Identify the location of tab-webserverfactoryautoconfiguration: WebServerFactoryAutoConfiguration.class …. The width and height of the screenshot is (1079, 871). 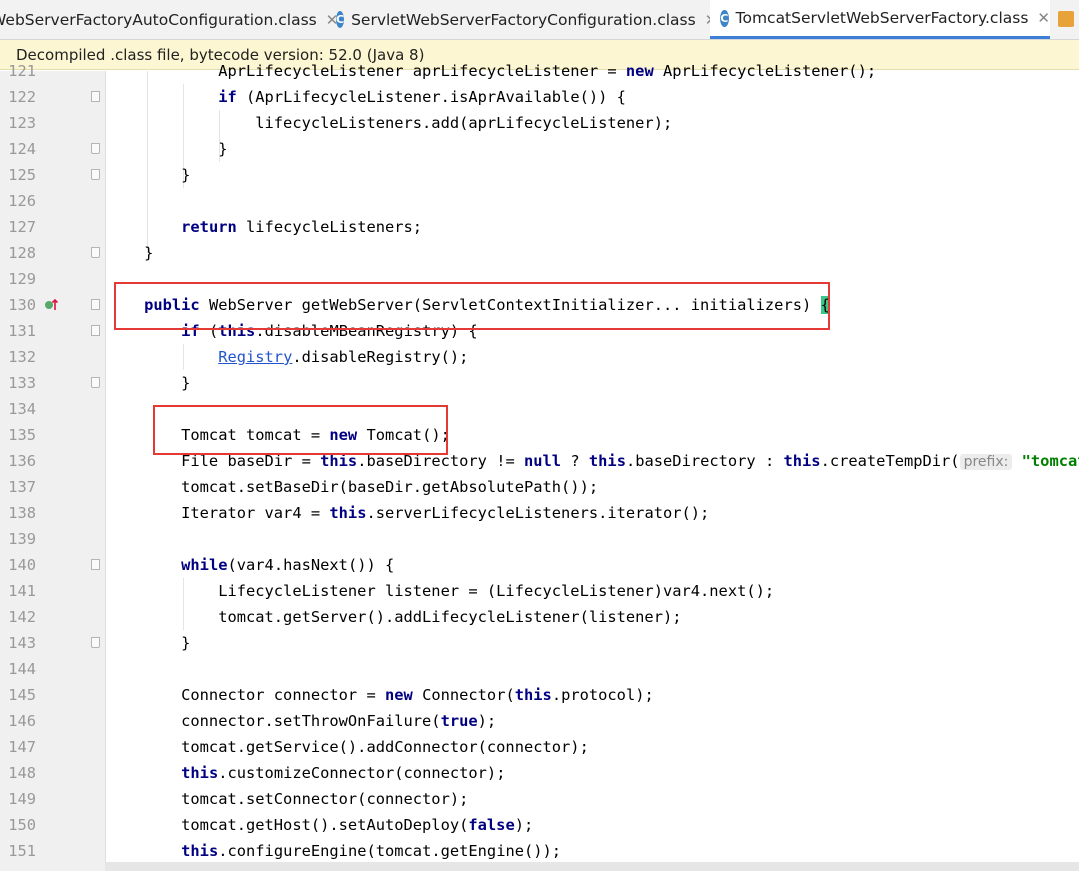
(169, 19).